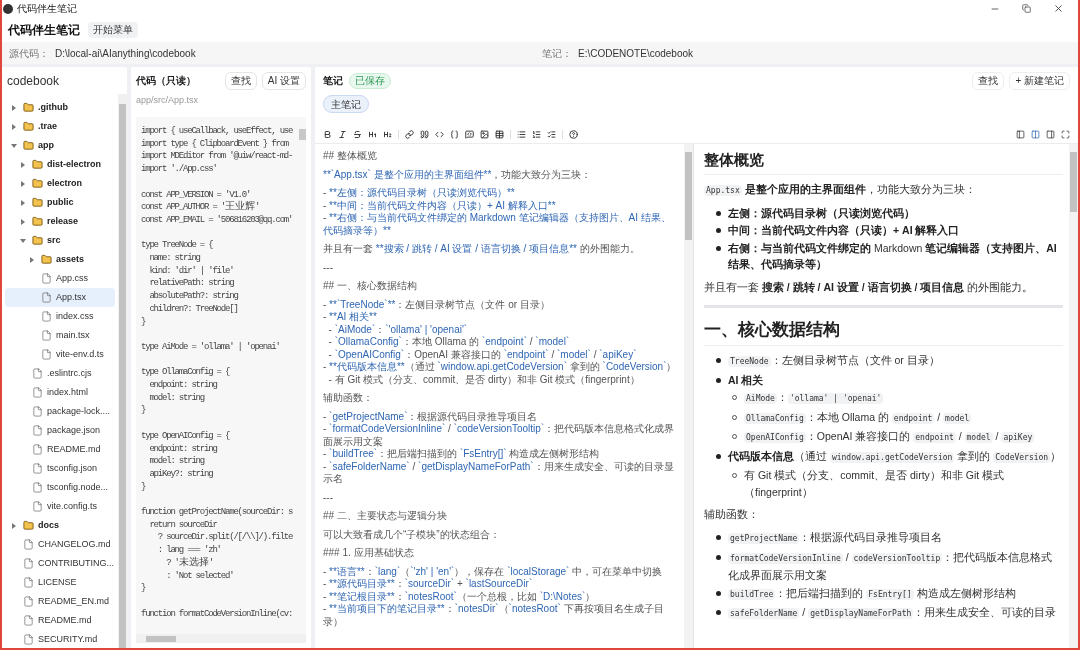  Describe the element at coordinates (499, 435) in the screenshot. I see `markdown-line: - `formatCodeVersionInline` / `codeVersionTooltip`：把代码版本信息格式化成界面展示用文案` at that location.